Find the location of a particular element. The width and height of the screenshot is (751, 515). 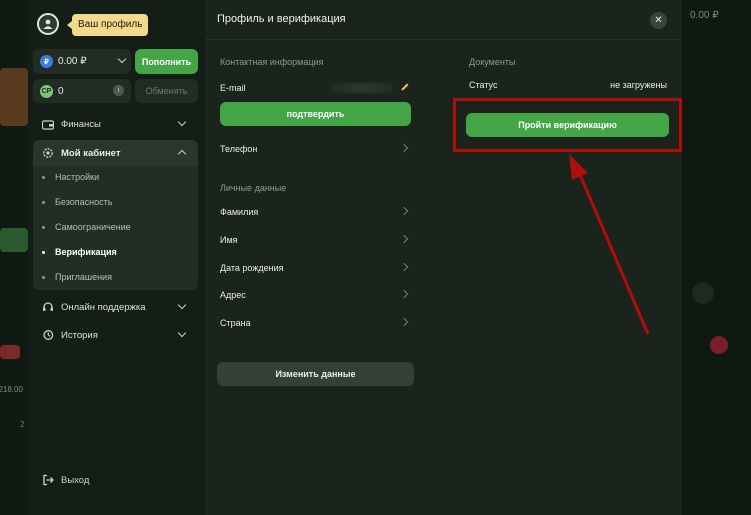

menu-item-support: Онлайн поддержка is located at coordinates (115, 307).